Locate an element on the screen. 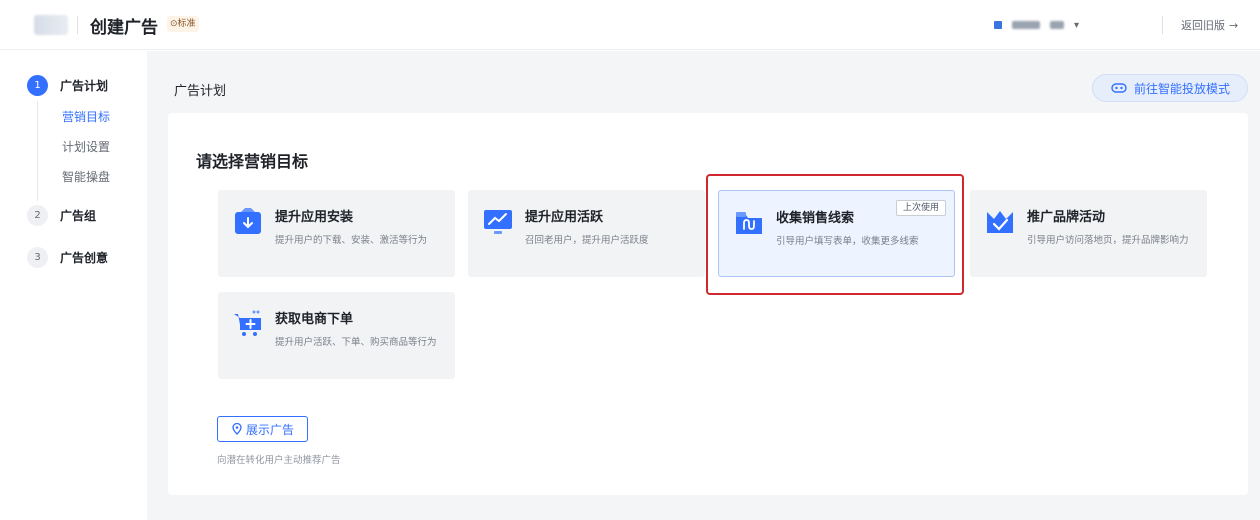 Image resolution: width=1260 pixels, height=520 pixels. card-title: 推广品牌活动 is located at coordinates (1066, 217).